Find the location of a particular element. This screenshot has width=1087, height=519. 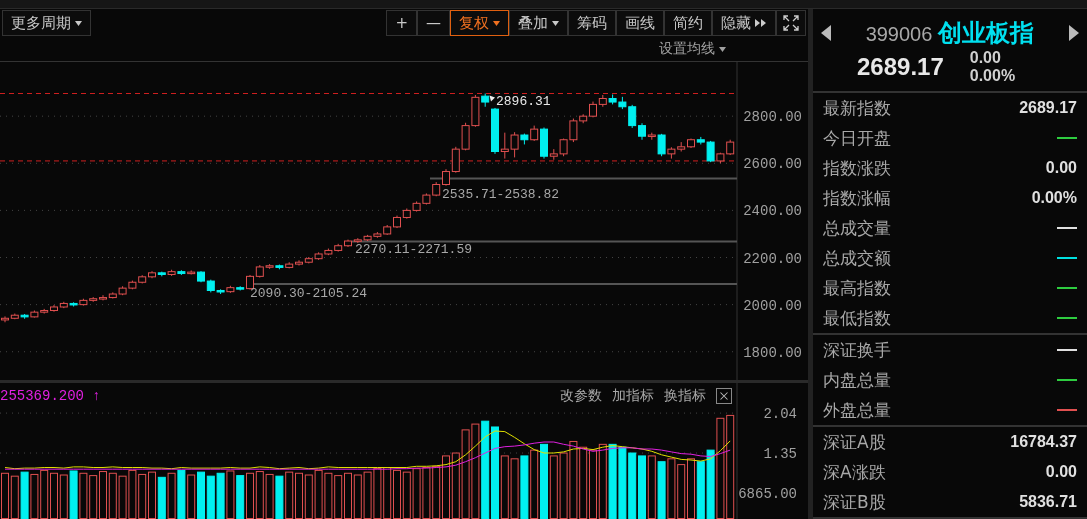

toolbar-button: 筹码 is located at coordinates (592, 23).